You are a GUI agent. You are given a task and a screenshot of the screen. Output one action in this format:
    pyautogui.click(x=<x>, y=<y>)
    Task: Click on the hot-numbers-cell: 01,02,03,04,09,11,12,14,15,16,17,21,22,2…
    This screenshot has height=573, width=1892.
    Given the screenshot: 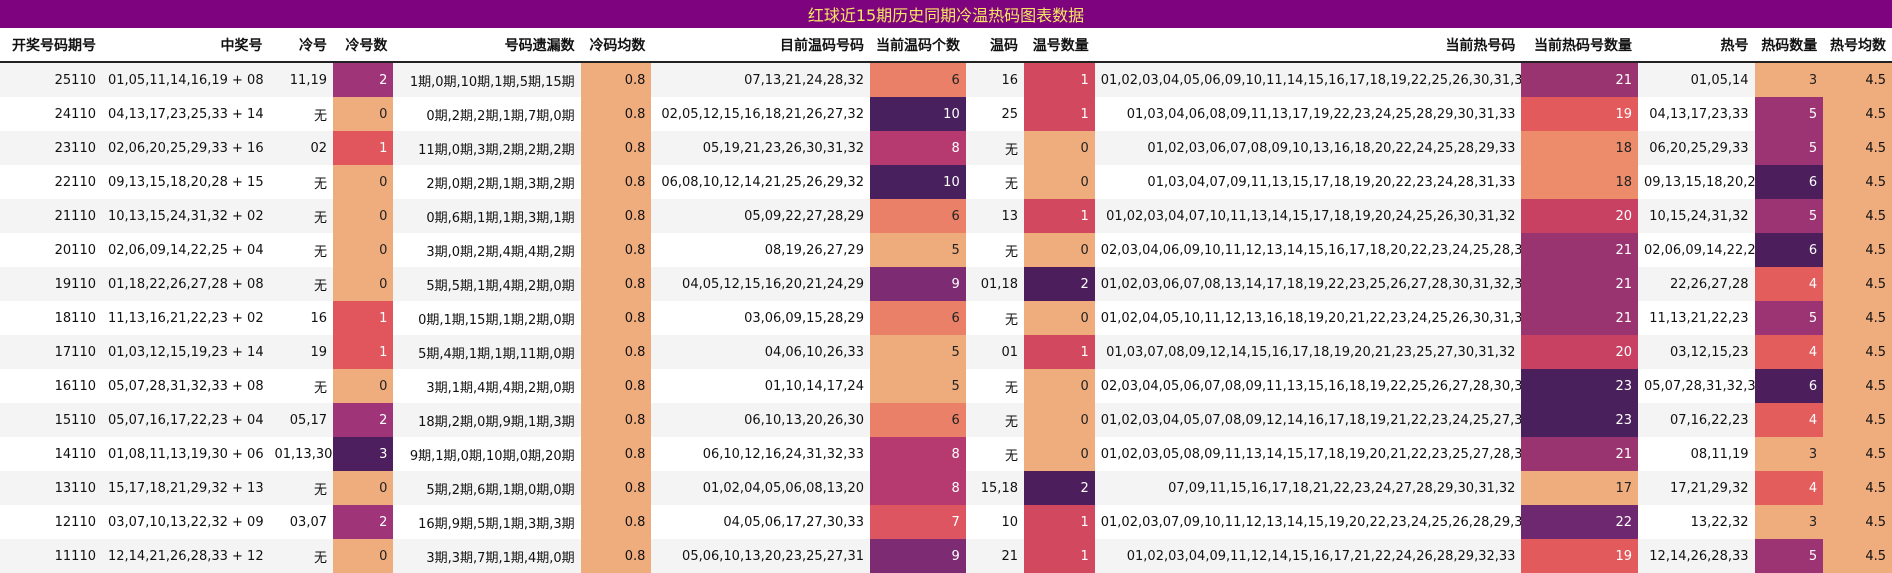 What is the action you would take?
    pyautogui.click(x=1308, y=556)
    